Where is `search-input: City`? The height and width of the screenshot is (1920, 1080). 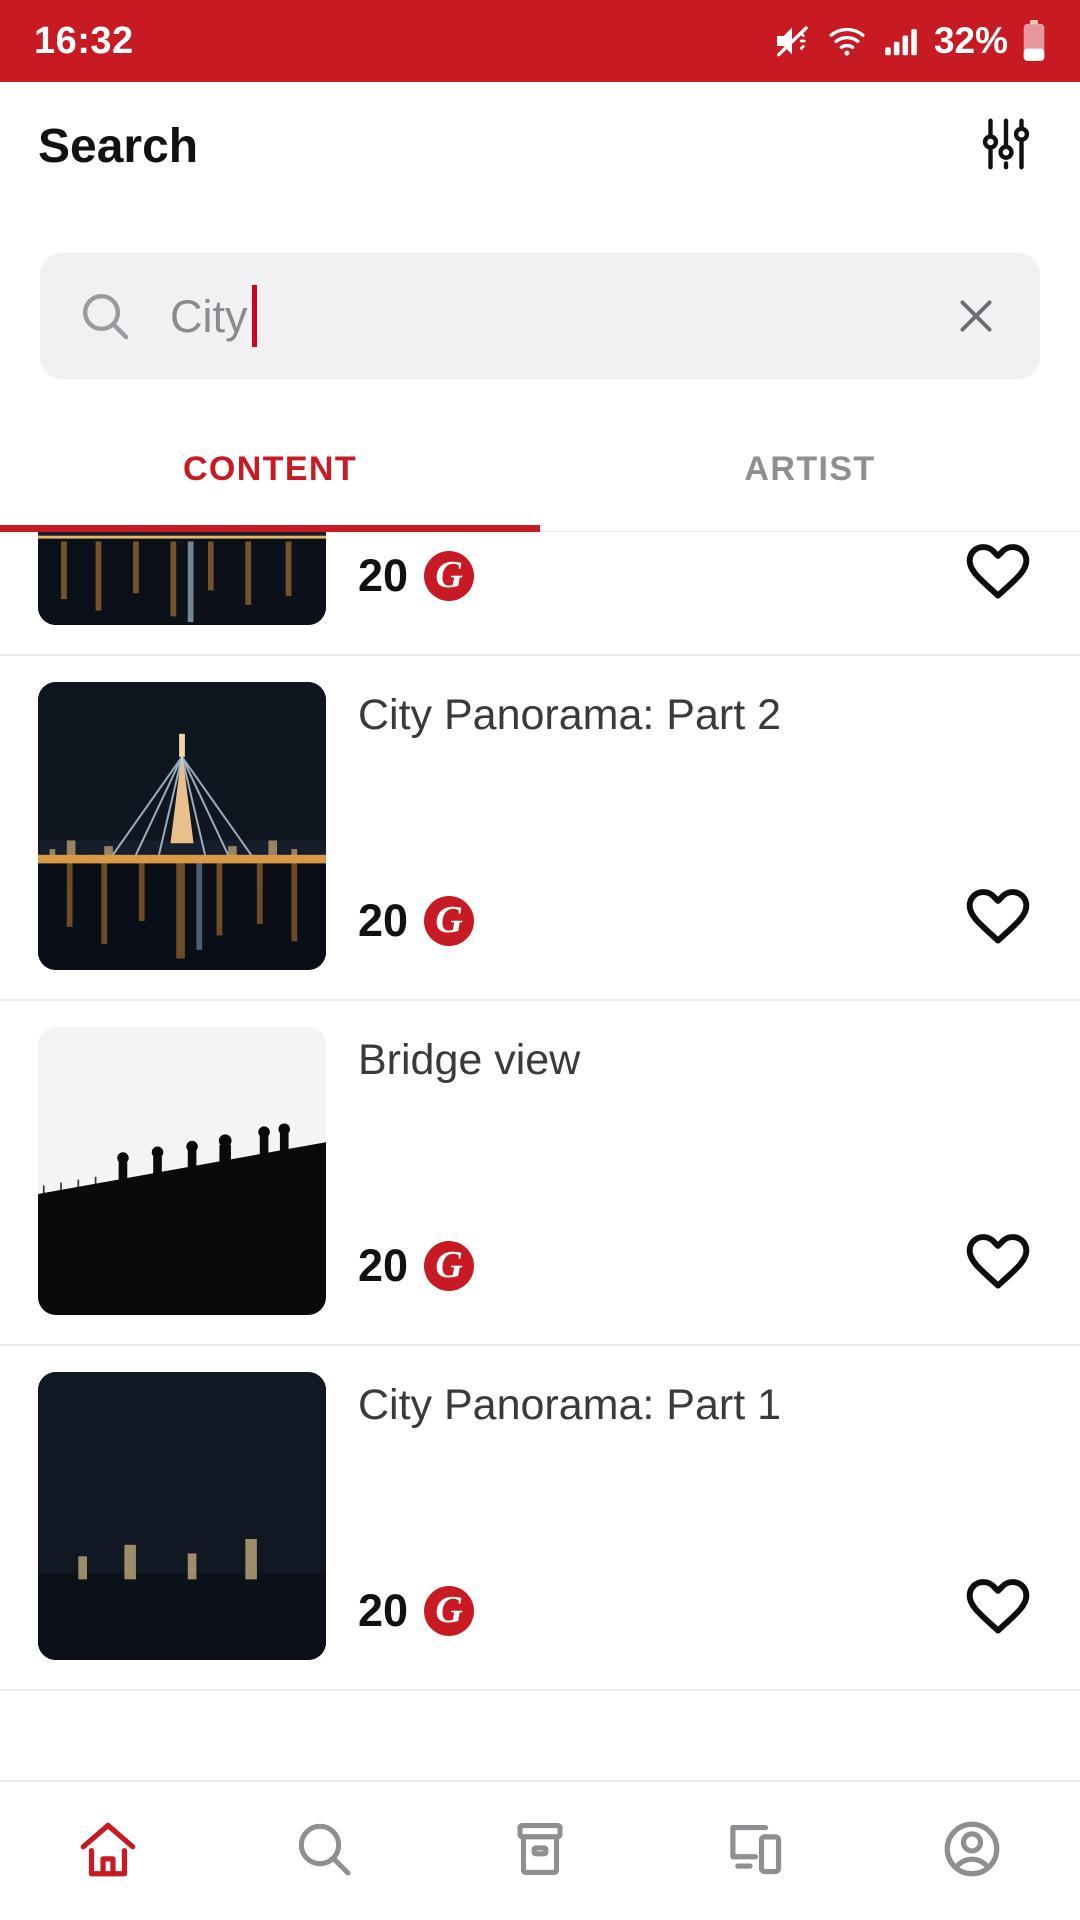
search-input: City is located at coordinates (540, 316).